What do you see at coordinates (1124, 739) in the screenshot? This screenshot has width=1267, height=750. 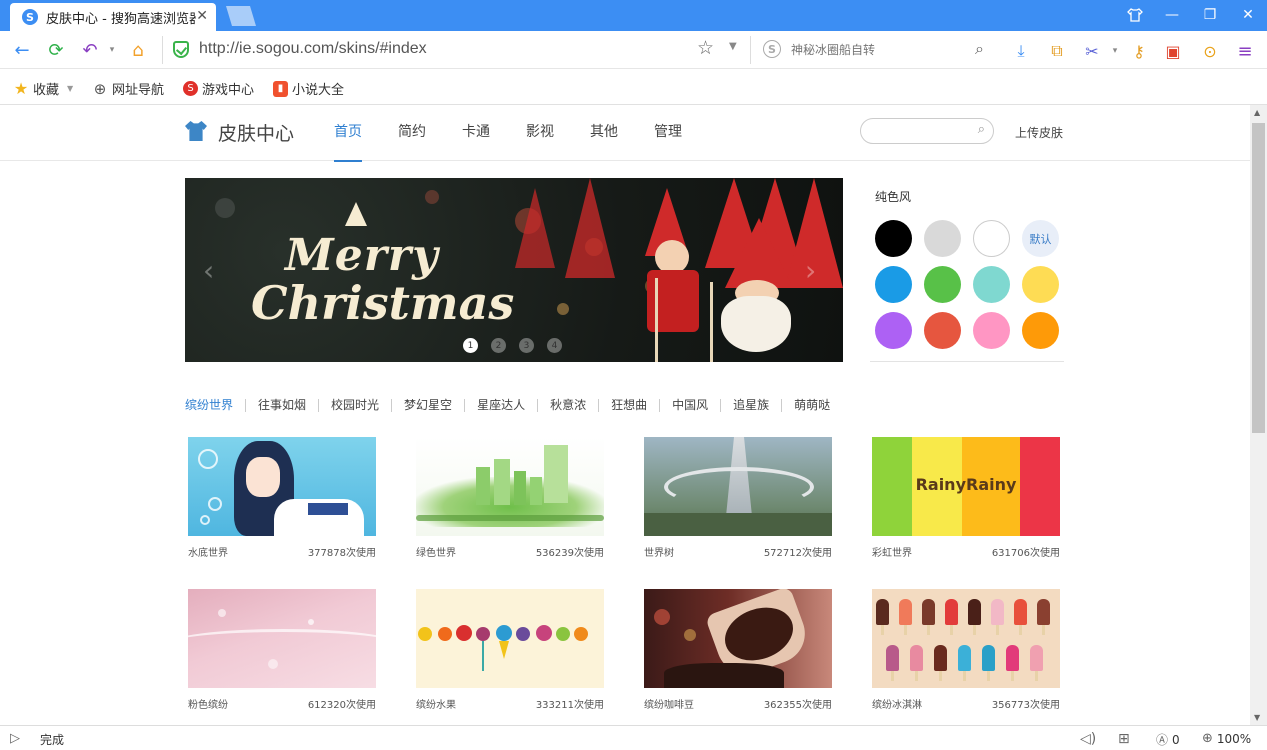 I see `extension-icon: ⊞` at bounding box center [1124, 739].